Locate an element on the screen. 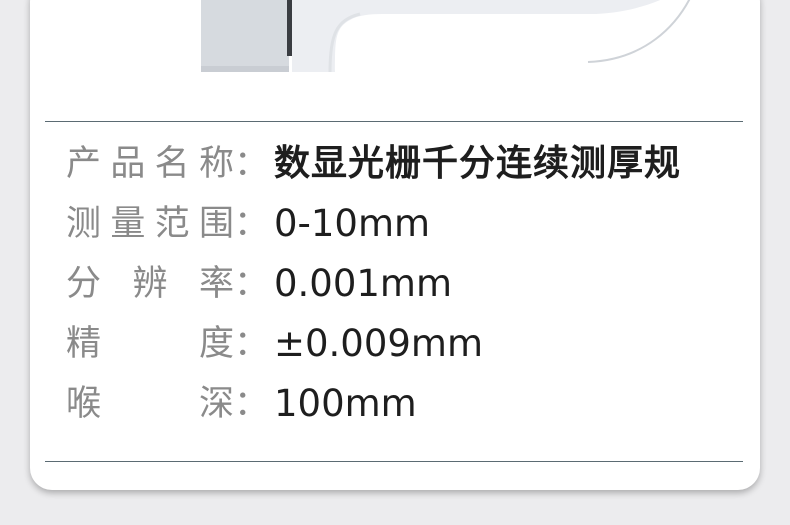 This screenshot has height=525, width=790. spec-value: 100mm is located at coordinates (345, 403).